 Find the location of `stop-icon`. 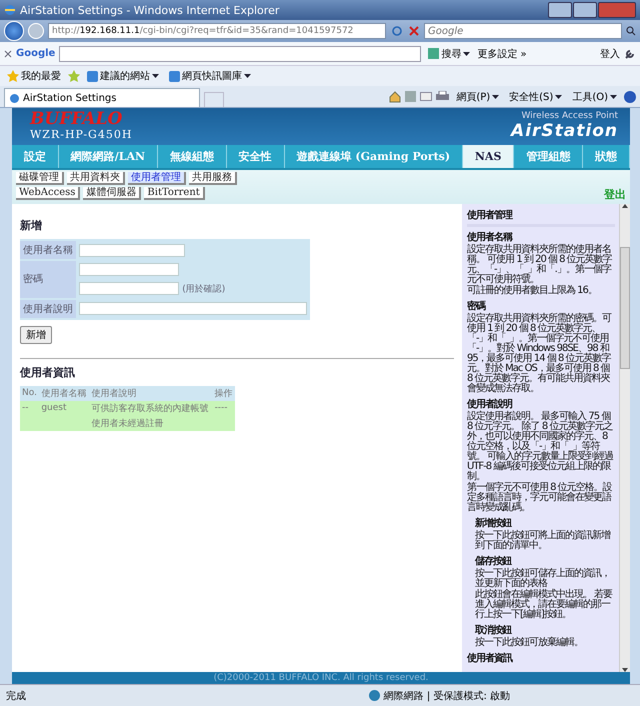

stop-icon is located at coordinates (414, 31).